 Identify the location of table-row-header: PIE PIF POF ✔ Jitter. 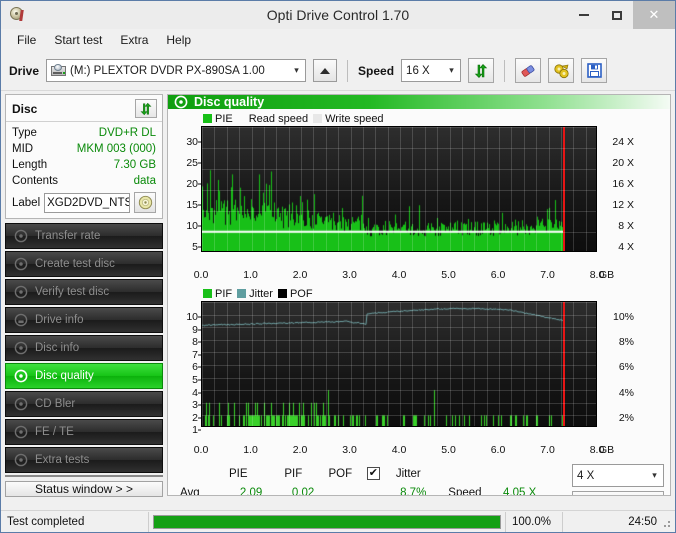
(303, 473).